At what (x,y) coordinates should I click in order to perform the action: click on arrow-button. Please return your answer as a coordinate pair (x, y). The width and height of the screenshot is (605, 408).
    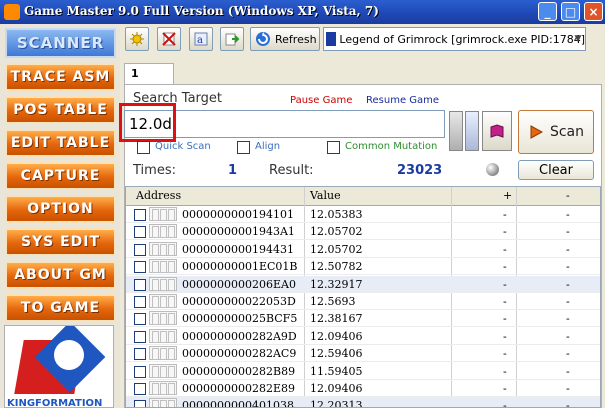
    Looking at the image, I should click on (472, 131).